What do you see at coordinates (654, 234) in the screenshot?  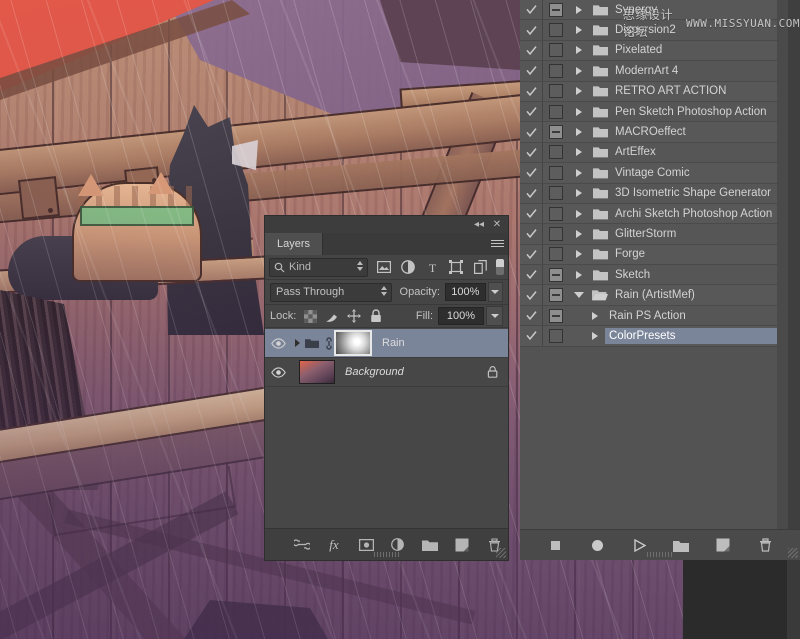 I see `action-row: GlitterStorm` at bounding box center [654, 234].